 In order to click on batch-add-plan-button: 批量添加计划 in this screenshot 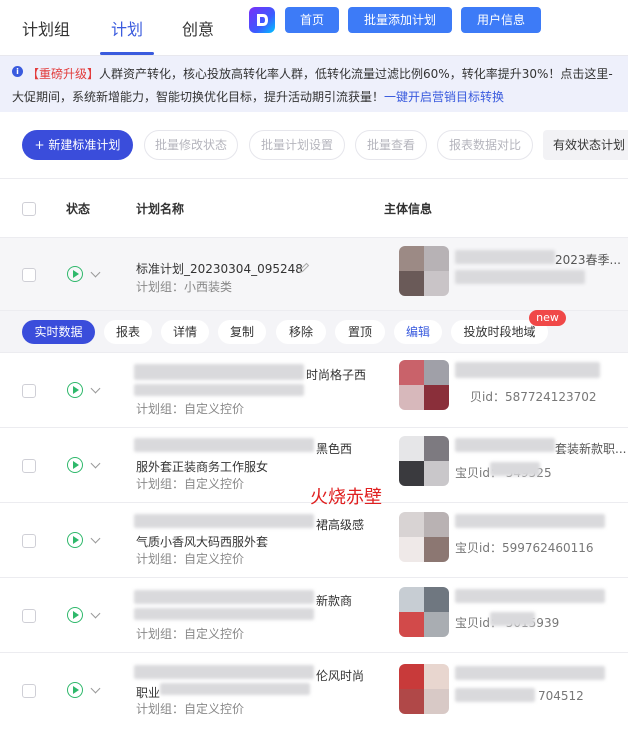, I will do `click(400, 20)`.